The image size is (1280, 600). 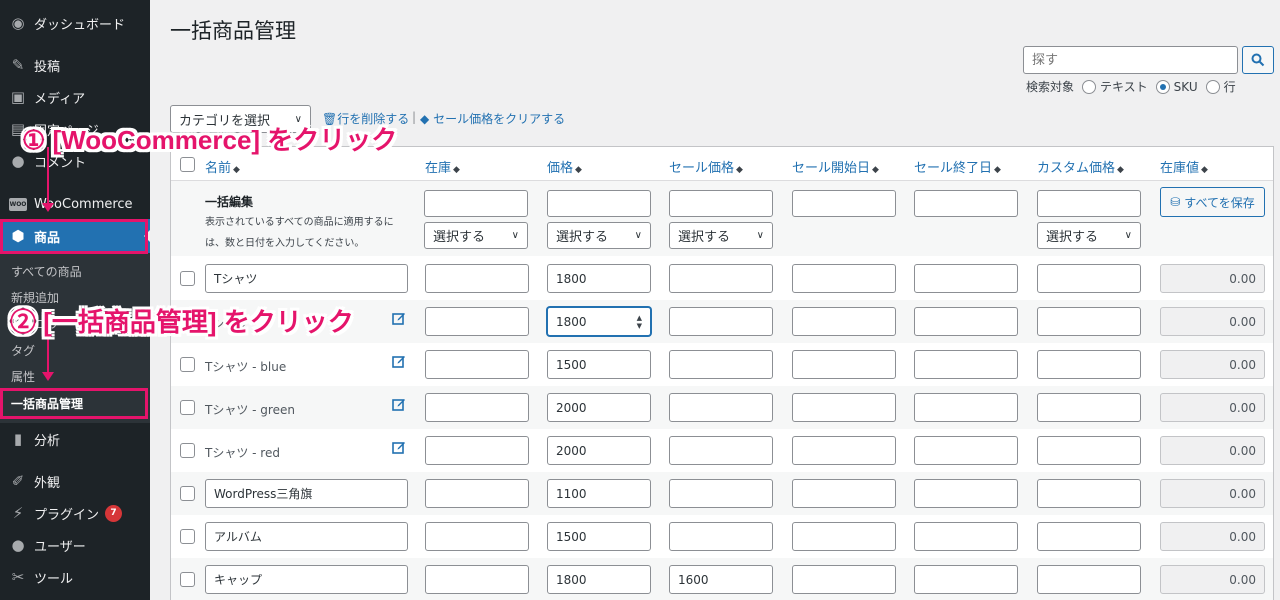 I want to click on search-input, so click(x=1130, y=60).